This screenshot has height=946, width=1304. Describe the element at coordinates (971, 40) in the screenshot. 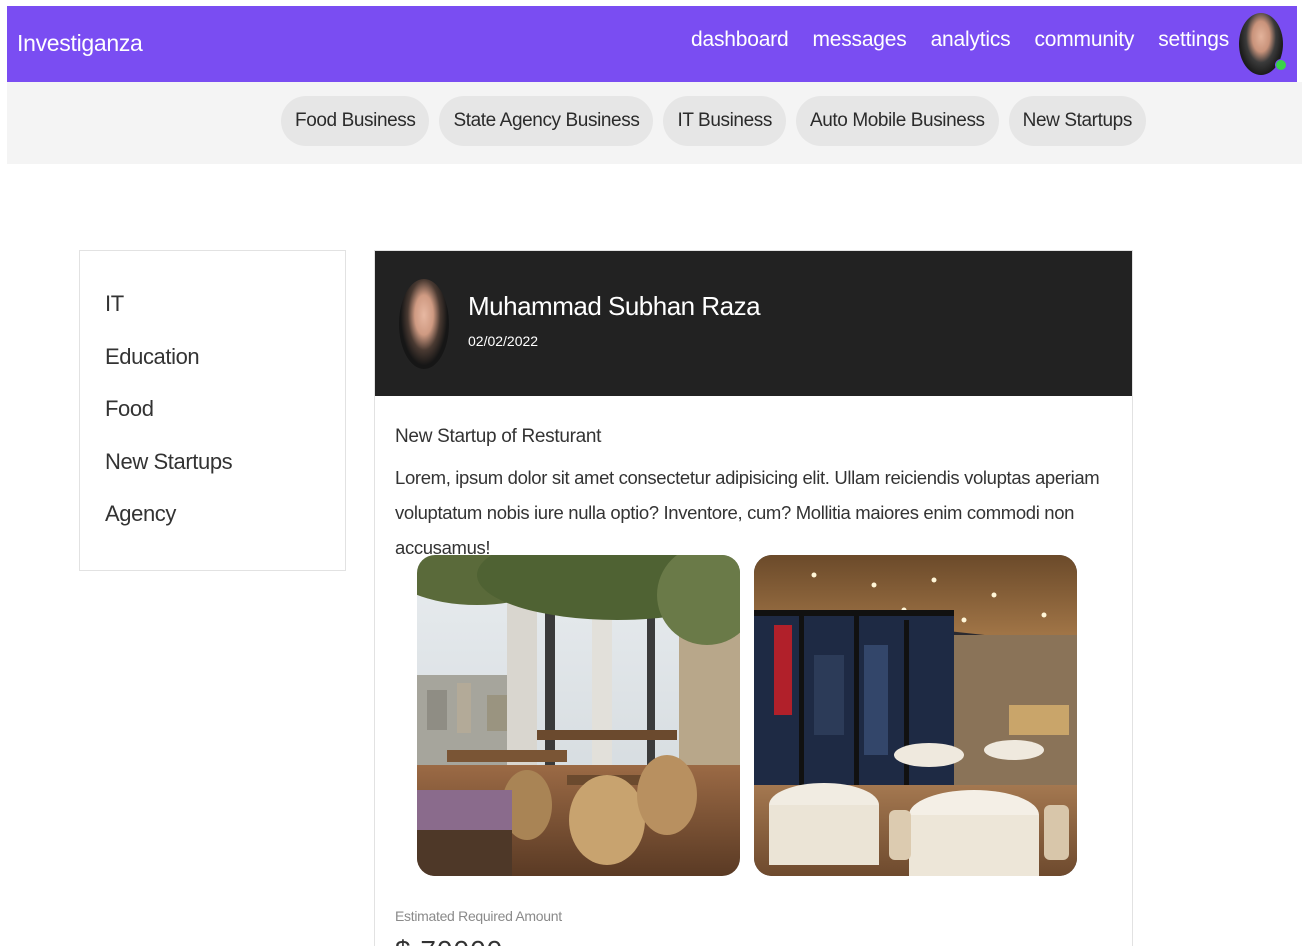

I see `nav-link-analytics: analytics` at that location.